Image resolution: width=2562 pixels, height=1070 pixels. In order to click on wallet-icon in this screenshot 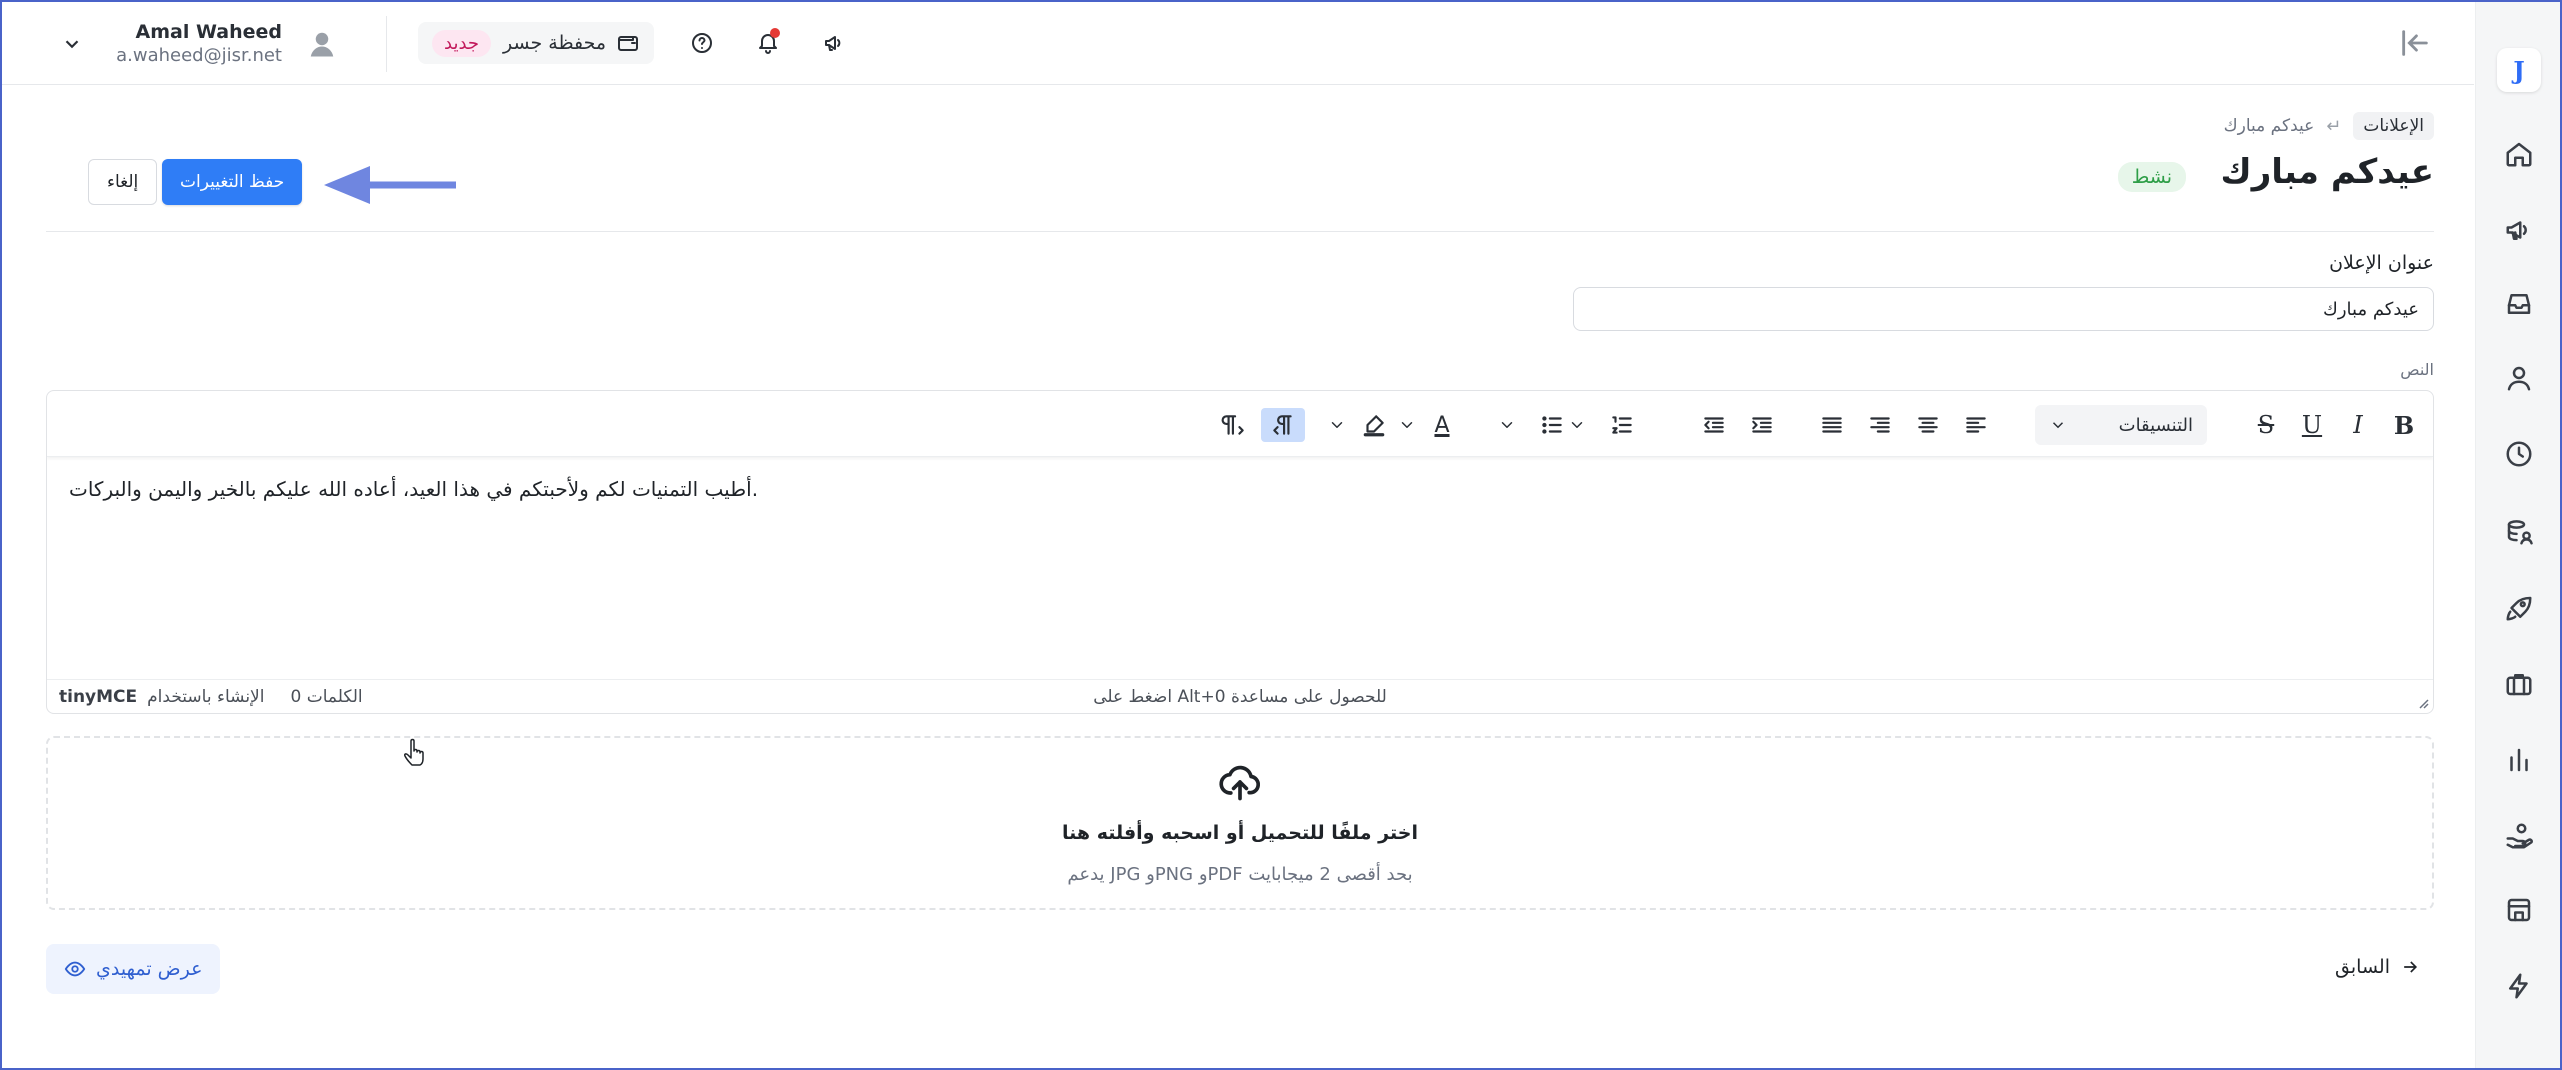, I will do `click(628, 43)`.